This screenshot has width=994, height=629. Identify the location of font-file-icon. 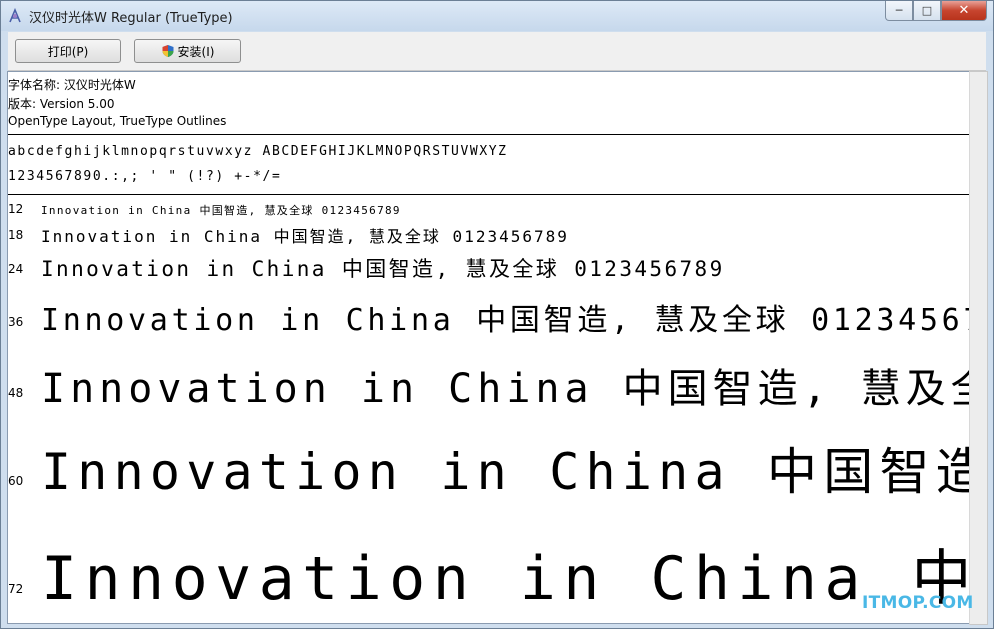
(15, 15).